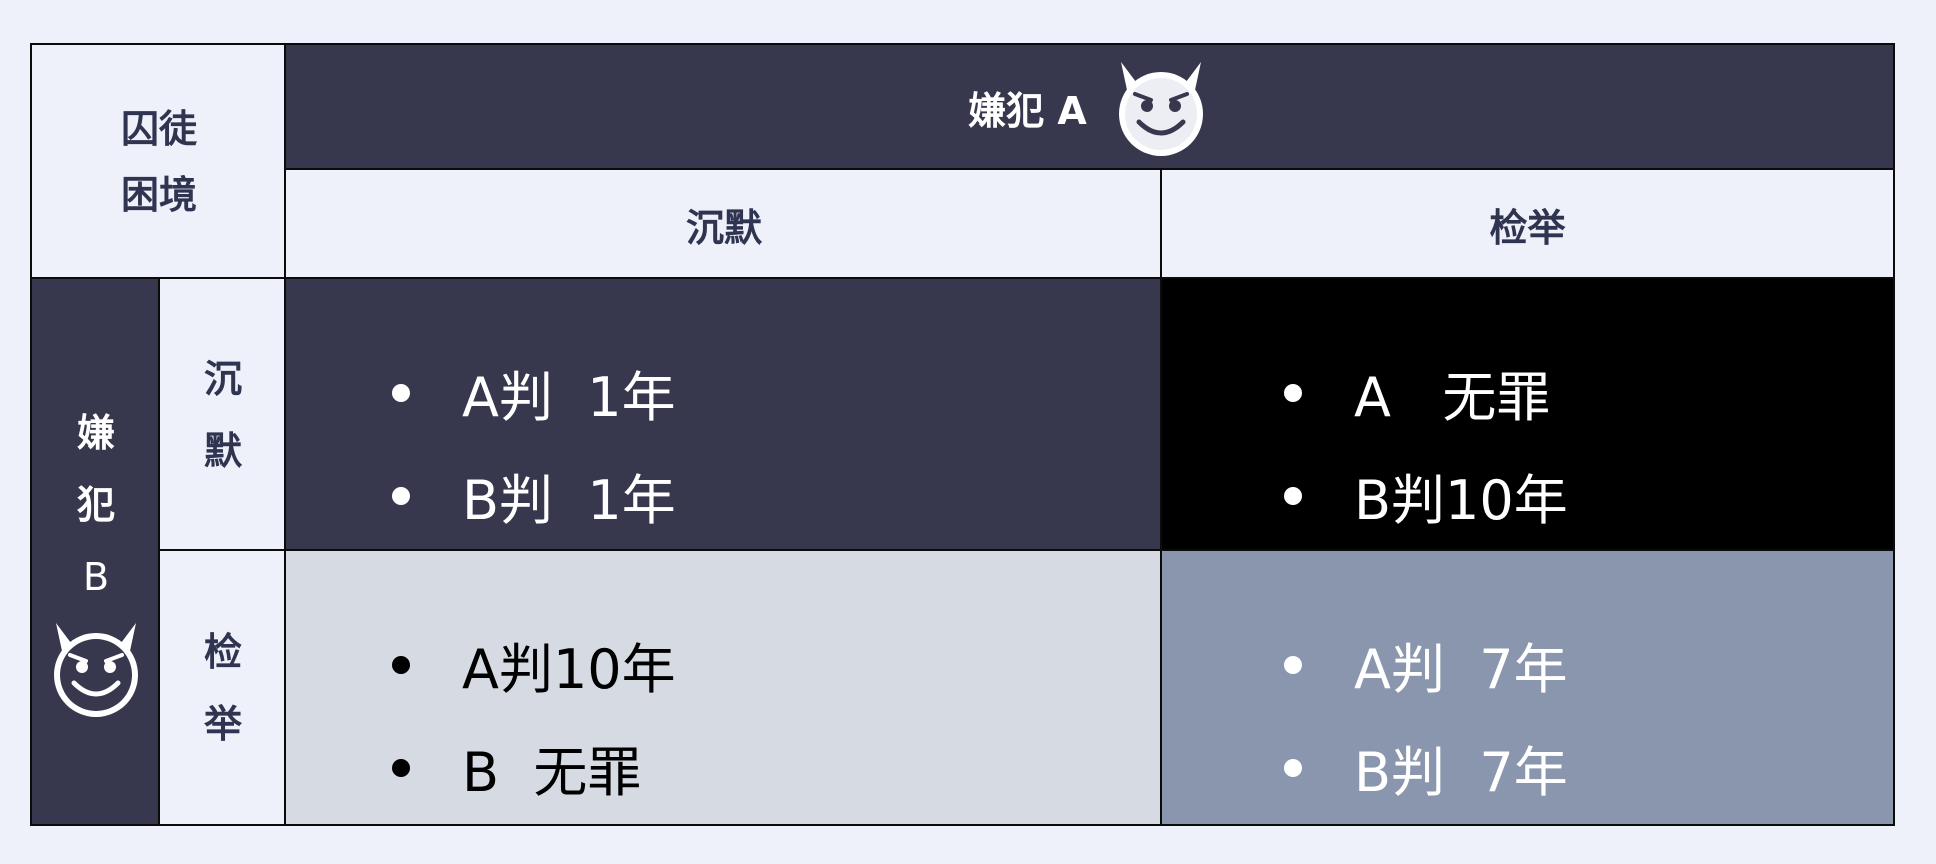 This screenshot has width=1936, height=864. I want to click on row-header-report-char-2: 举, so click(222, 723).